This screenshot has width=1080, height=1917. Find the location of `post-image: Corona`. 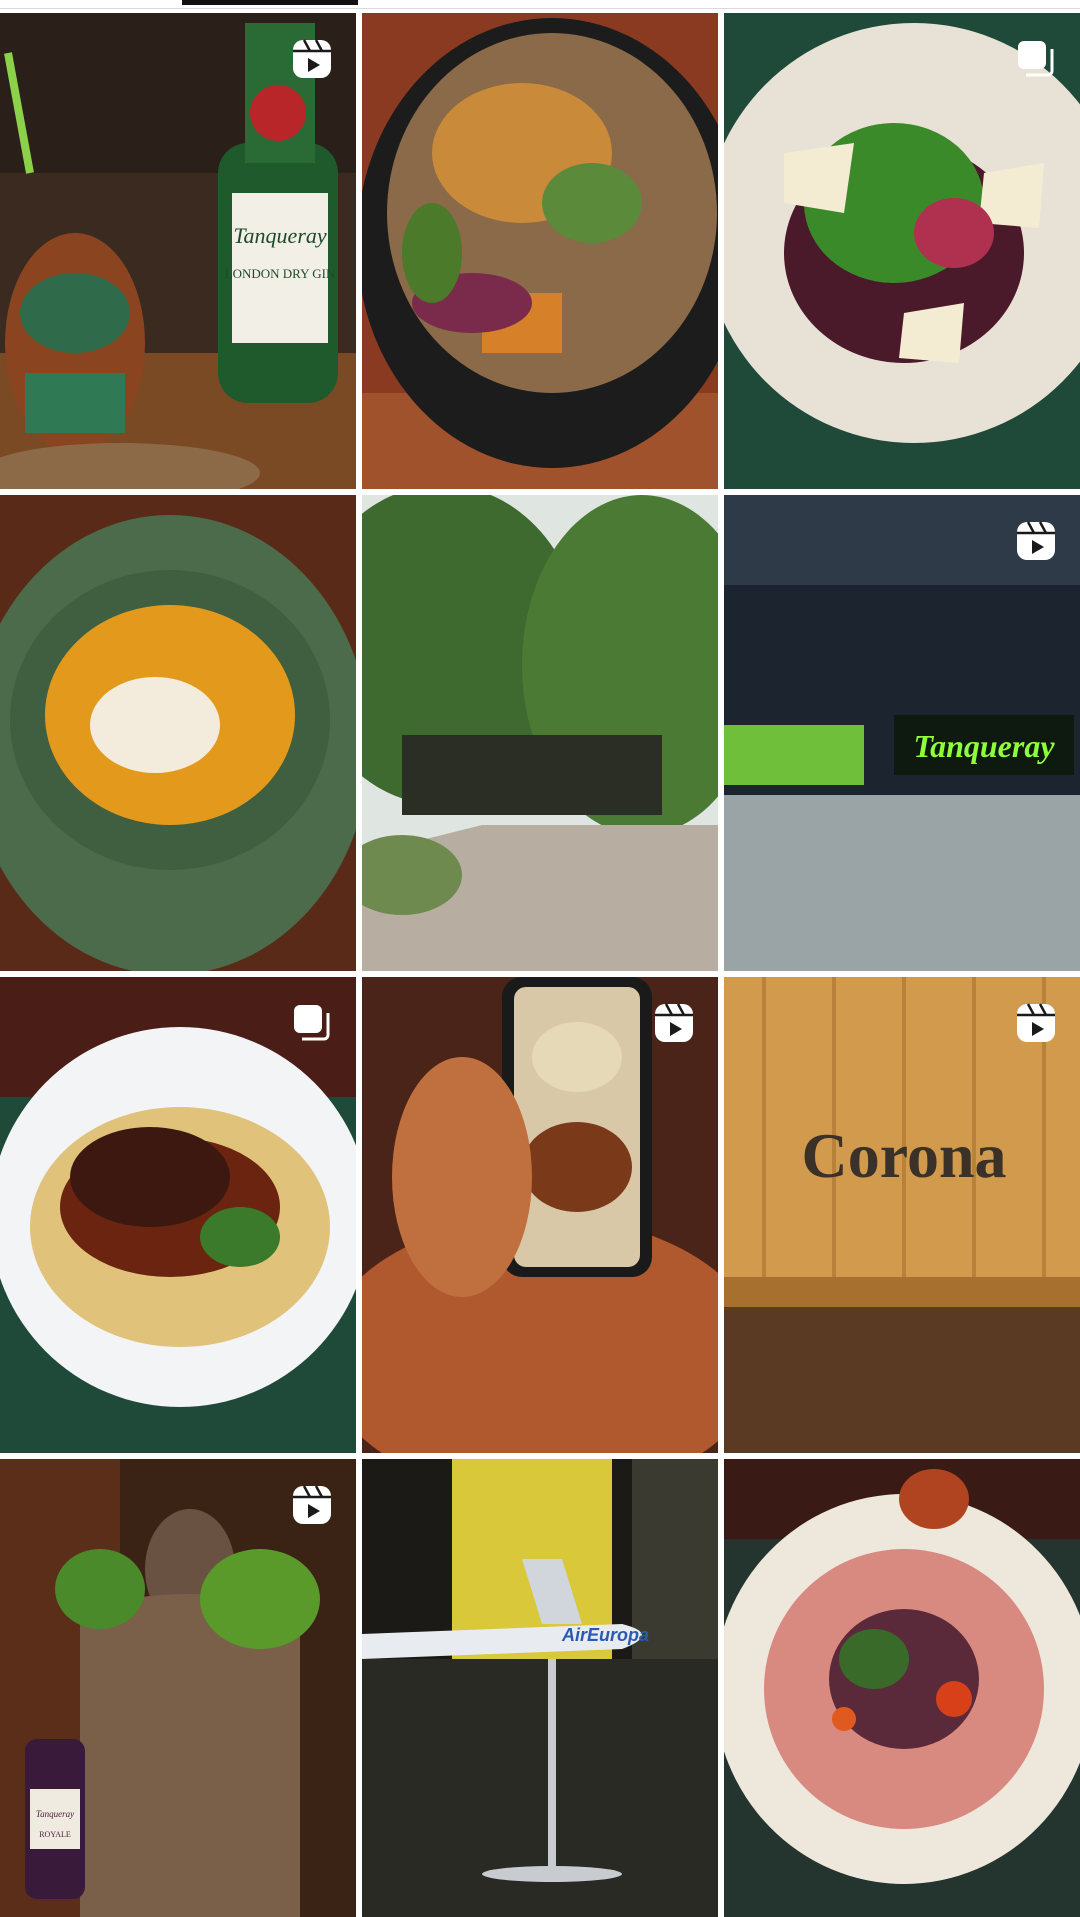

post-image: Corona is located at coordinates (902, 1215).